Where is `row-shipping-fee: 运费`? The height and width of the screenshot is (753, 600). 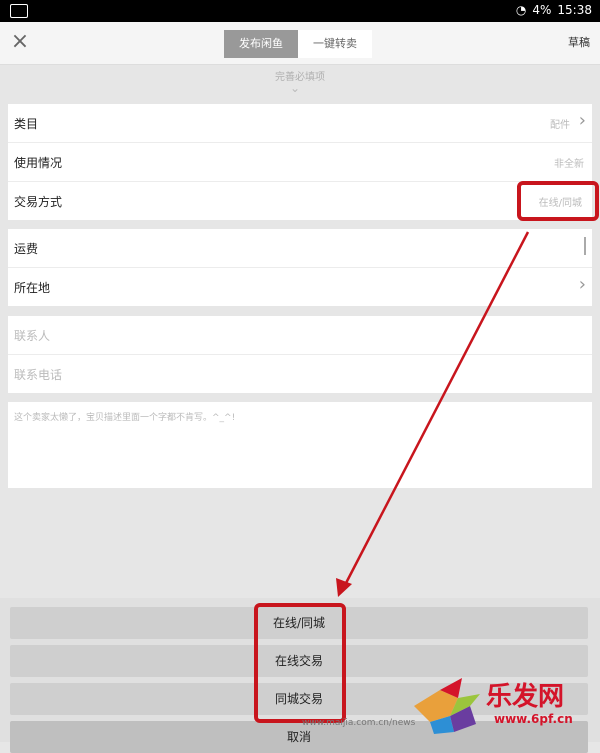 row-shipping-fee: 运费 is located at coordinates (300, 248).